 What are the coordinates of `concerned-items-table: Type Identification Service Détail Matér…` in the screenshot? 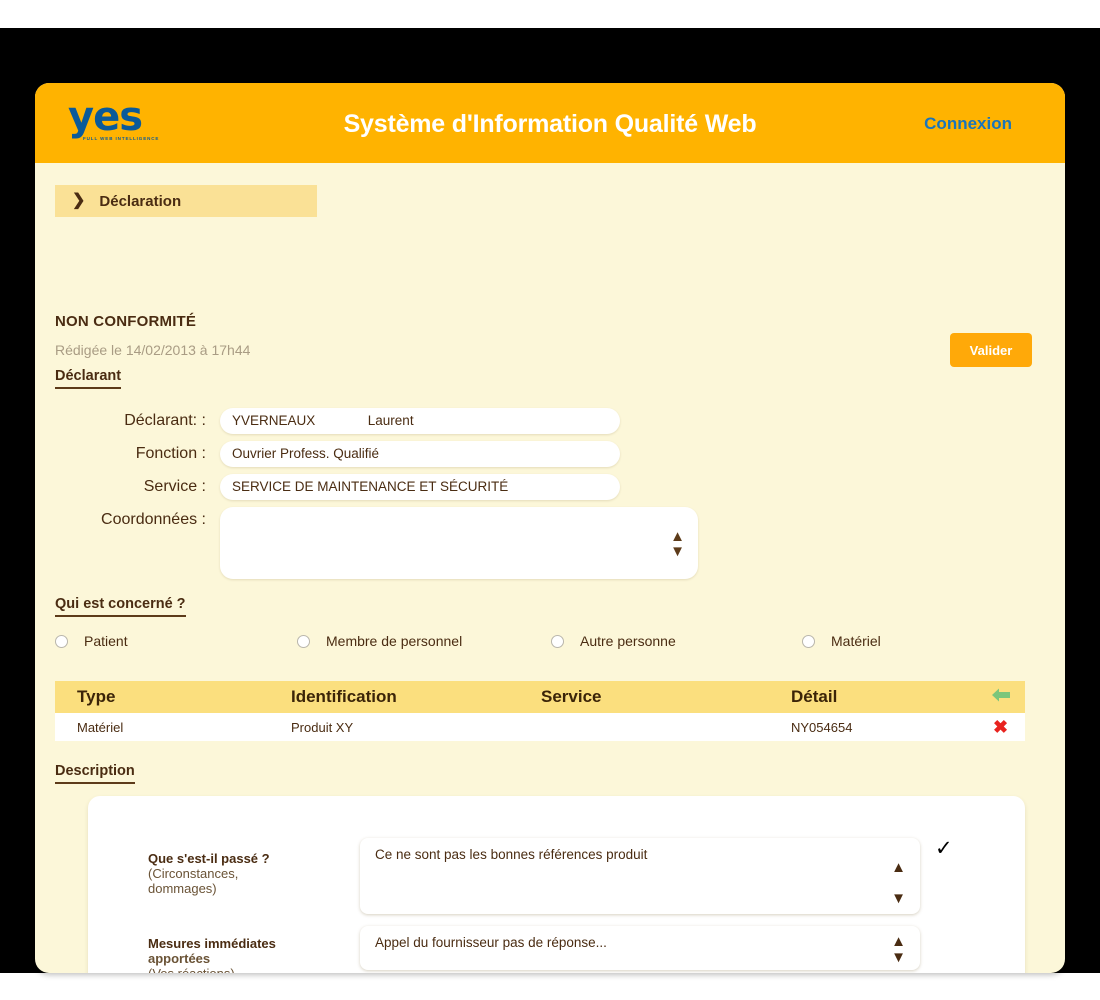 It's located at (540, 711).